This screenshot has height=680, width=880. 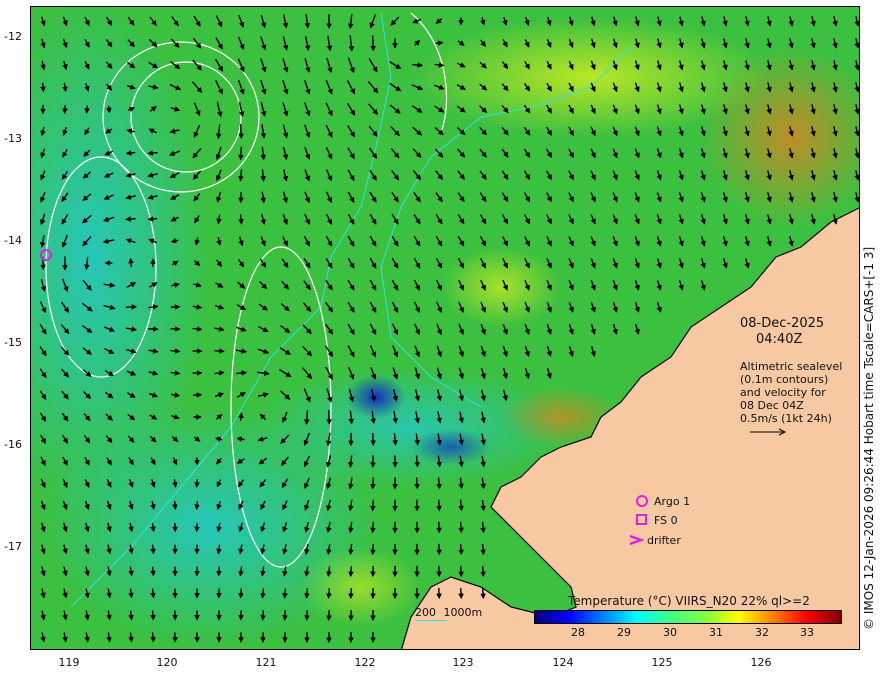 I want to click on altimetry-line: 0.5m/s (1kt 24h), so click(x=786, y=418).